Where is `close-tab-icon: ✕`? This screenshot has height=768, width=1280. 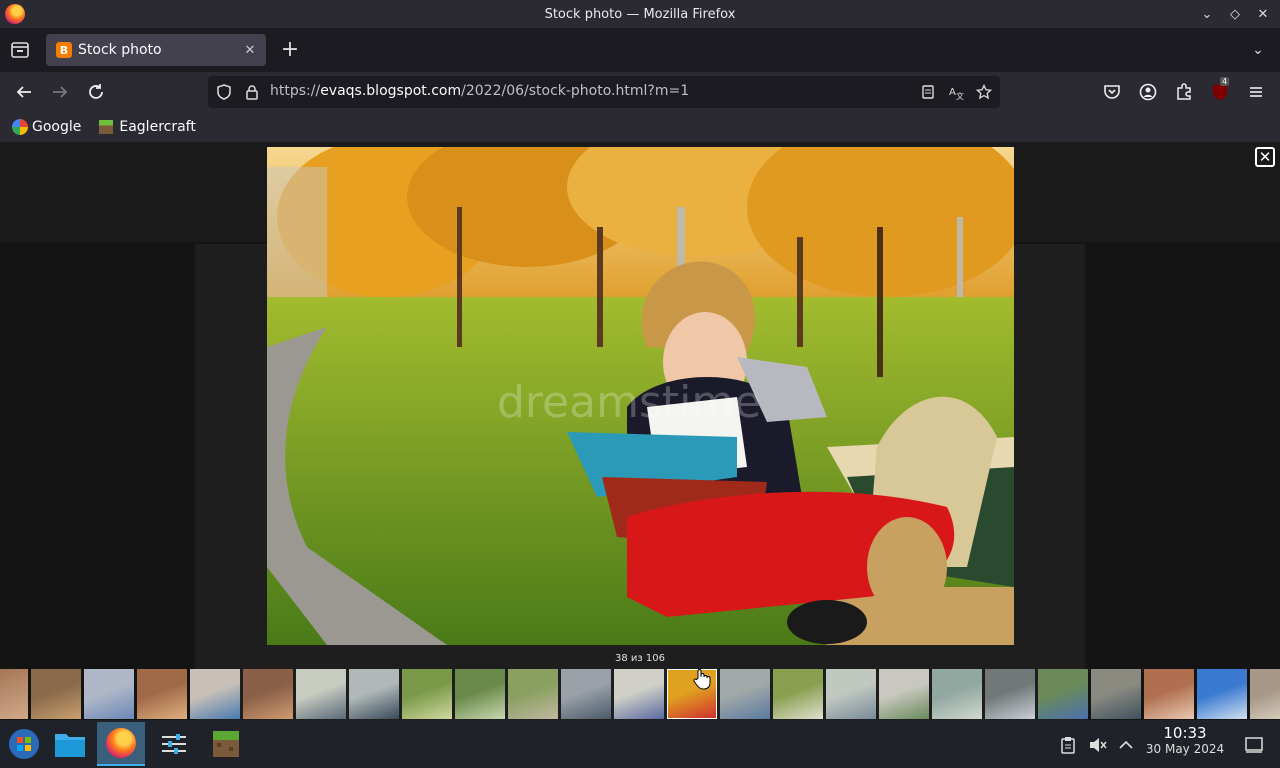 close-tab-icon: ✕ is located at coordinates (250, 50).